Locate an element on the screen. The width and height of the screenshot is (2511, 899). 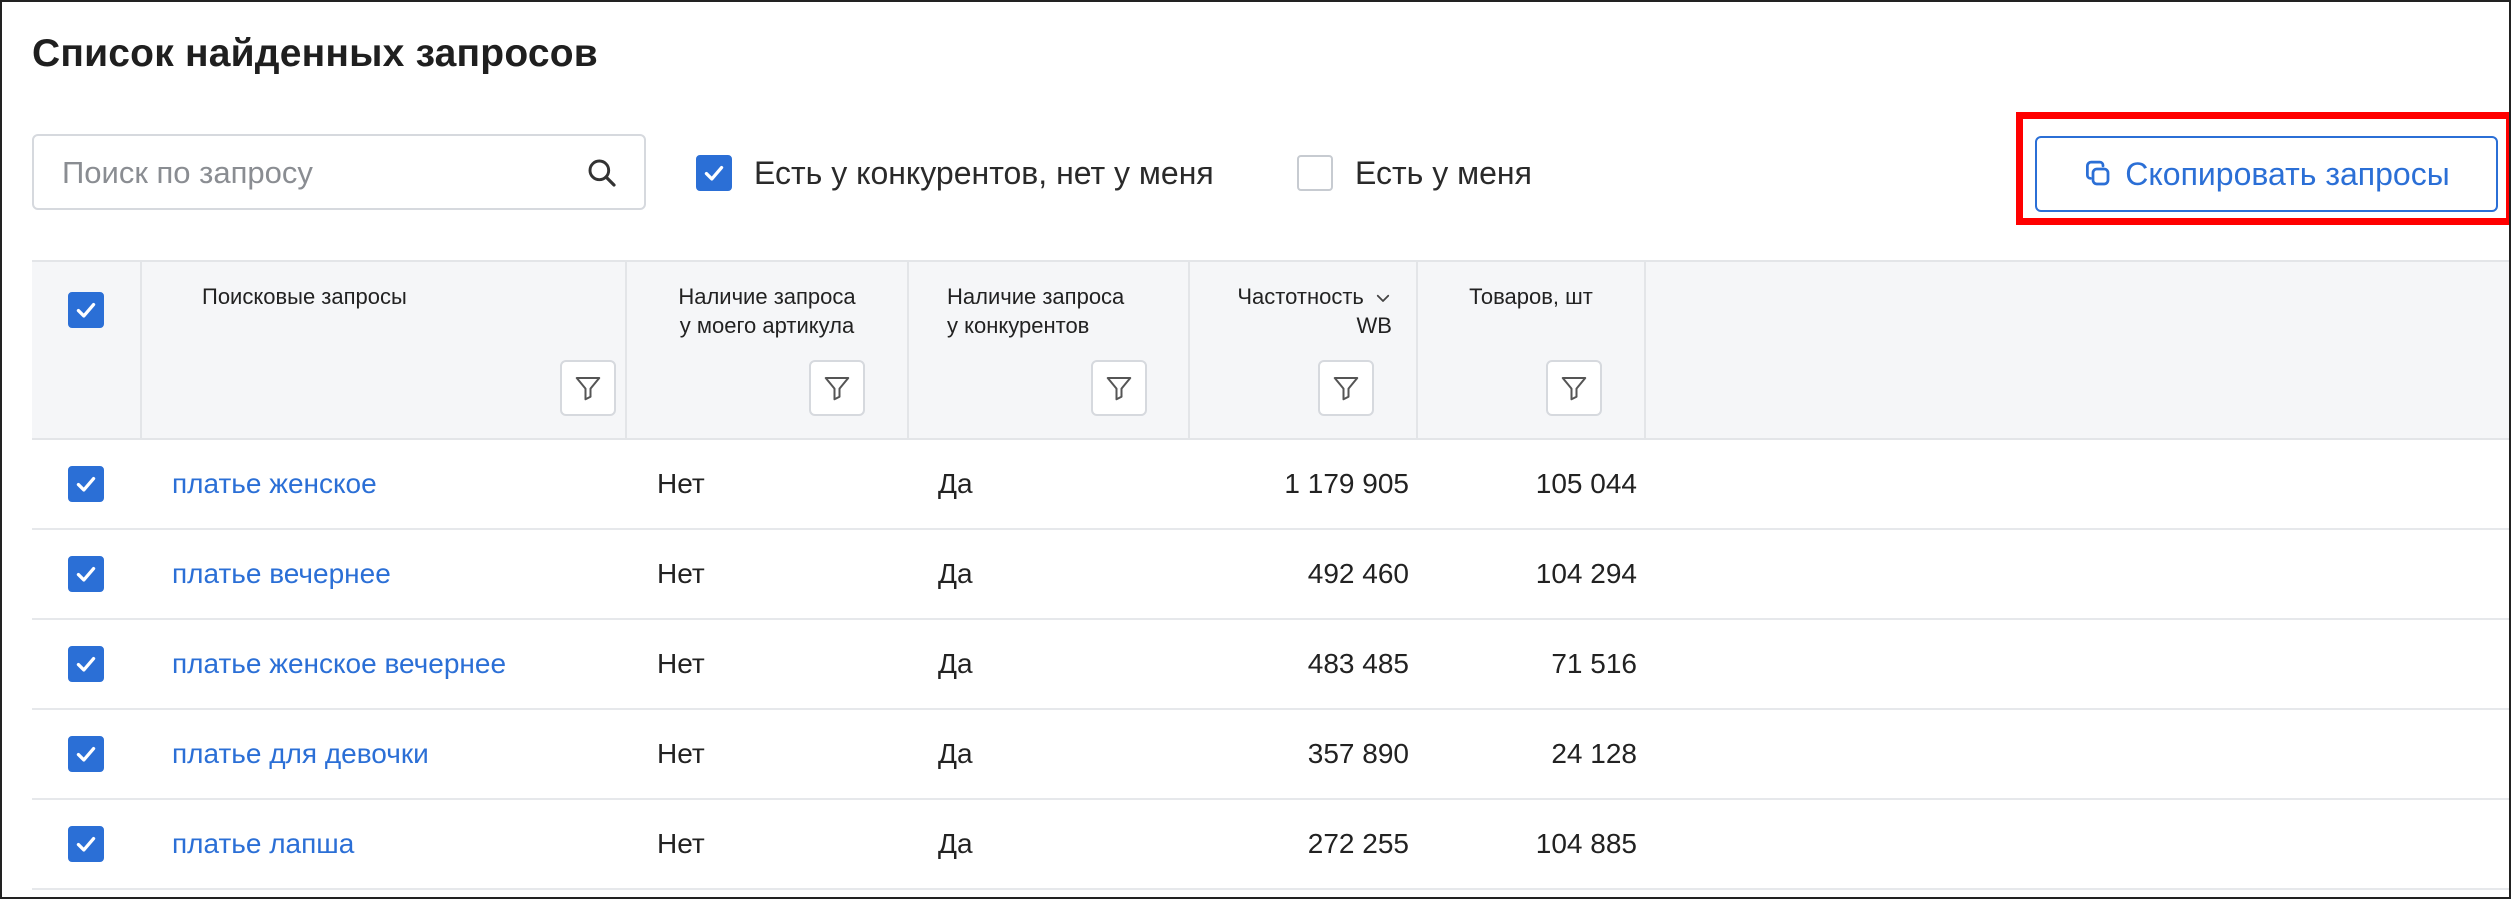
filter-frequency-button is located at coordinates (1346, 388).